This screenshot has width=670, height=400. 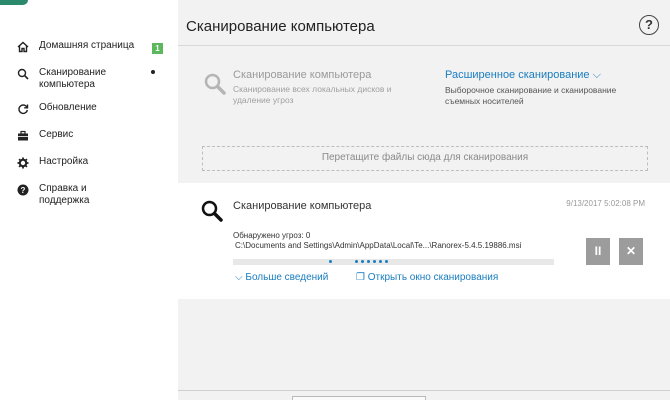 I want to click on more-info-link: ⌵ Больше сведений, so click(x=281, y=277).